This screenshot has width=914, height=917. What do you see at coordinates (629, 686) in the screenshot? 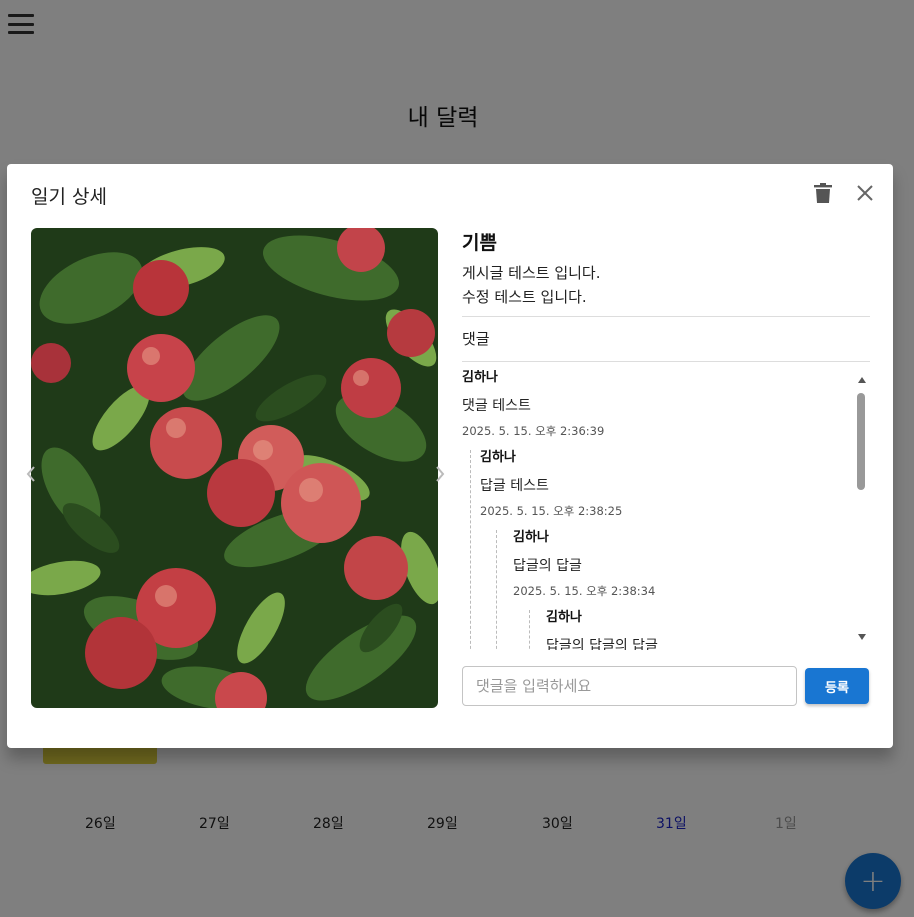
I see `comment-input` at bounding box center [629, 686].